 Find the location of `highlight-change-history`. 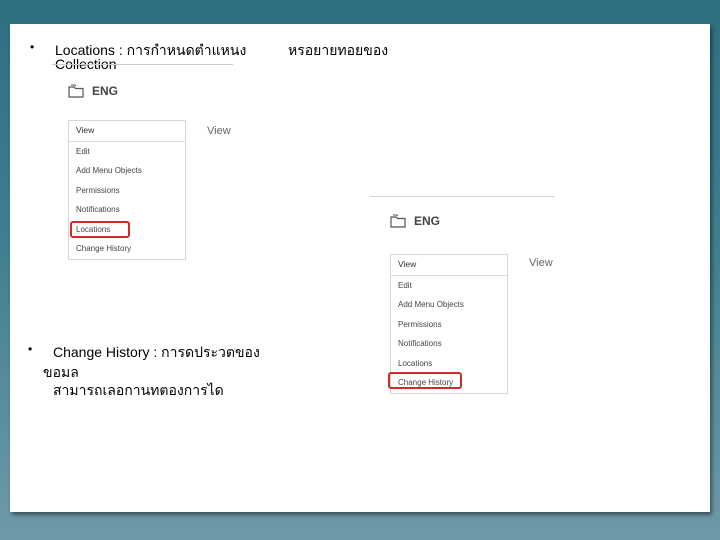

highlight-change-history is located at coordinates (425, 380).